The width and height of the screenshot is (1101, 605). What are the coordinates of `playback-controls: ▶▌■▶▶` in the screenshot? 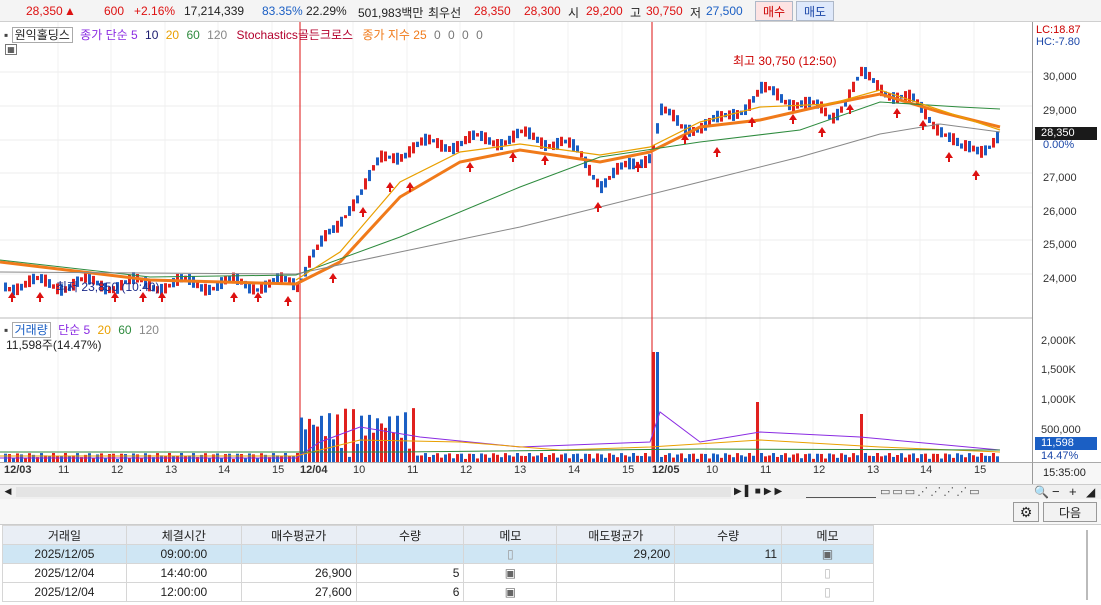 It's located at (759, 491).